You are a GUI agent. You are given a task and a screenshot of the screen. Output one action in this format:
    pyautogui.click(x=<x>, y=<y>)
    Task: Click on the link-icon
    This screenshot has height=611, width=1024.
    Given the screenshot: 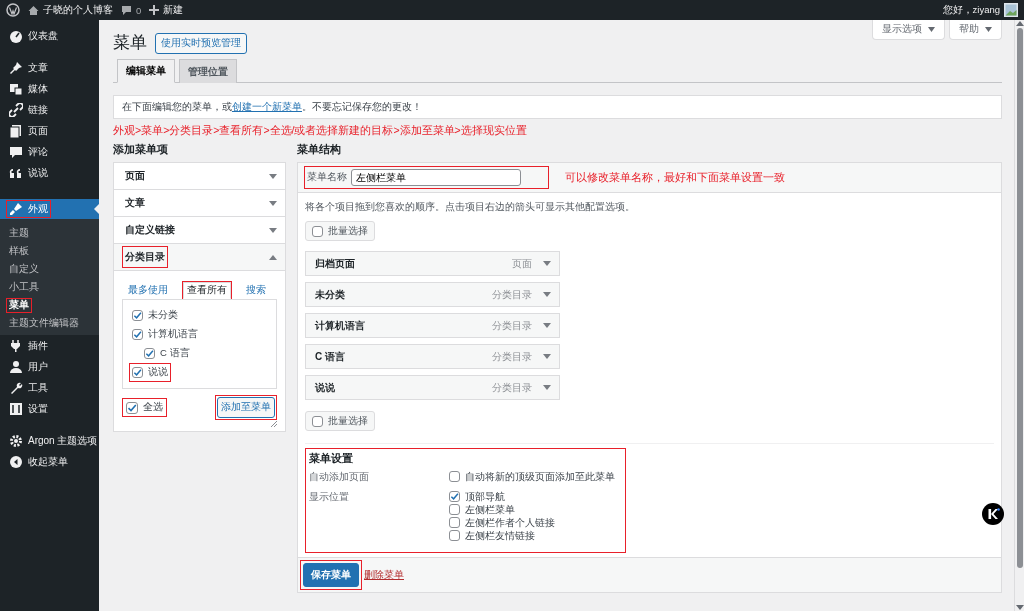 What is the action you would take?
    pyautogui.click(x=16, y=109)
    